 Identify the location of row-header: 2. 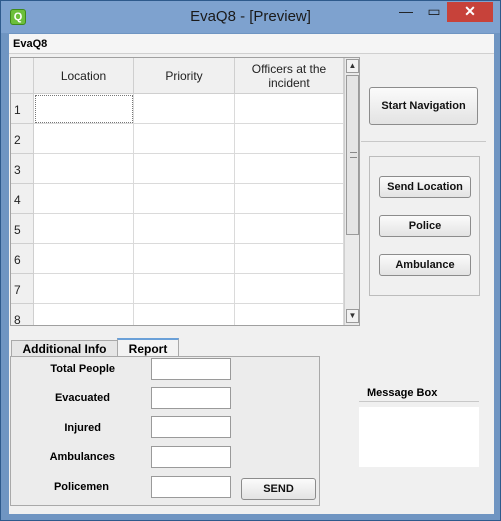
(22, 139).